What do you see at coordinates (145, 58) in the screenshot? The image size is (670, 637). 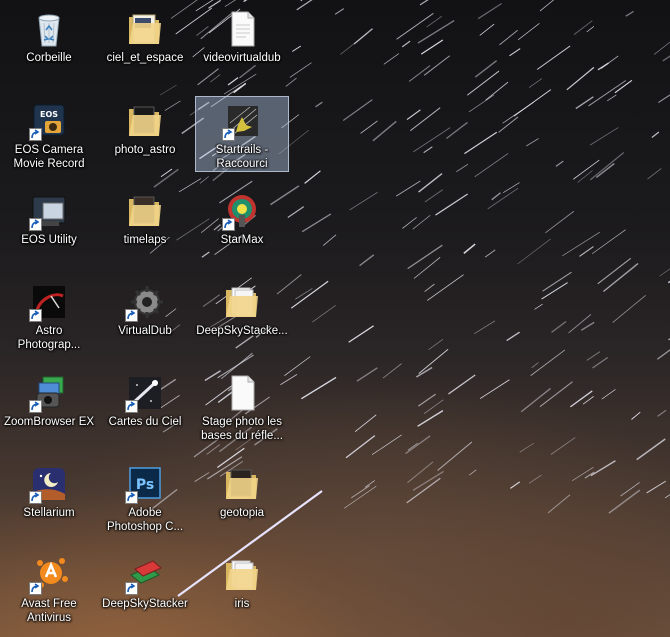 I see `icon-label: ciel_et_espace` at bounding box center [145, 58].